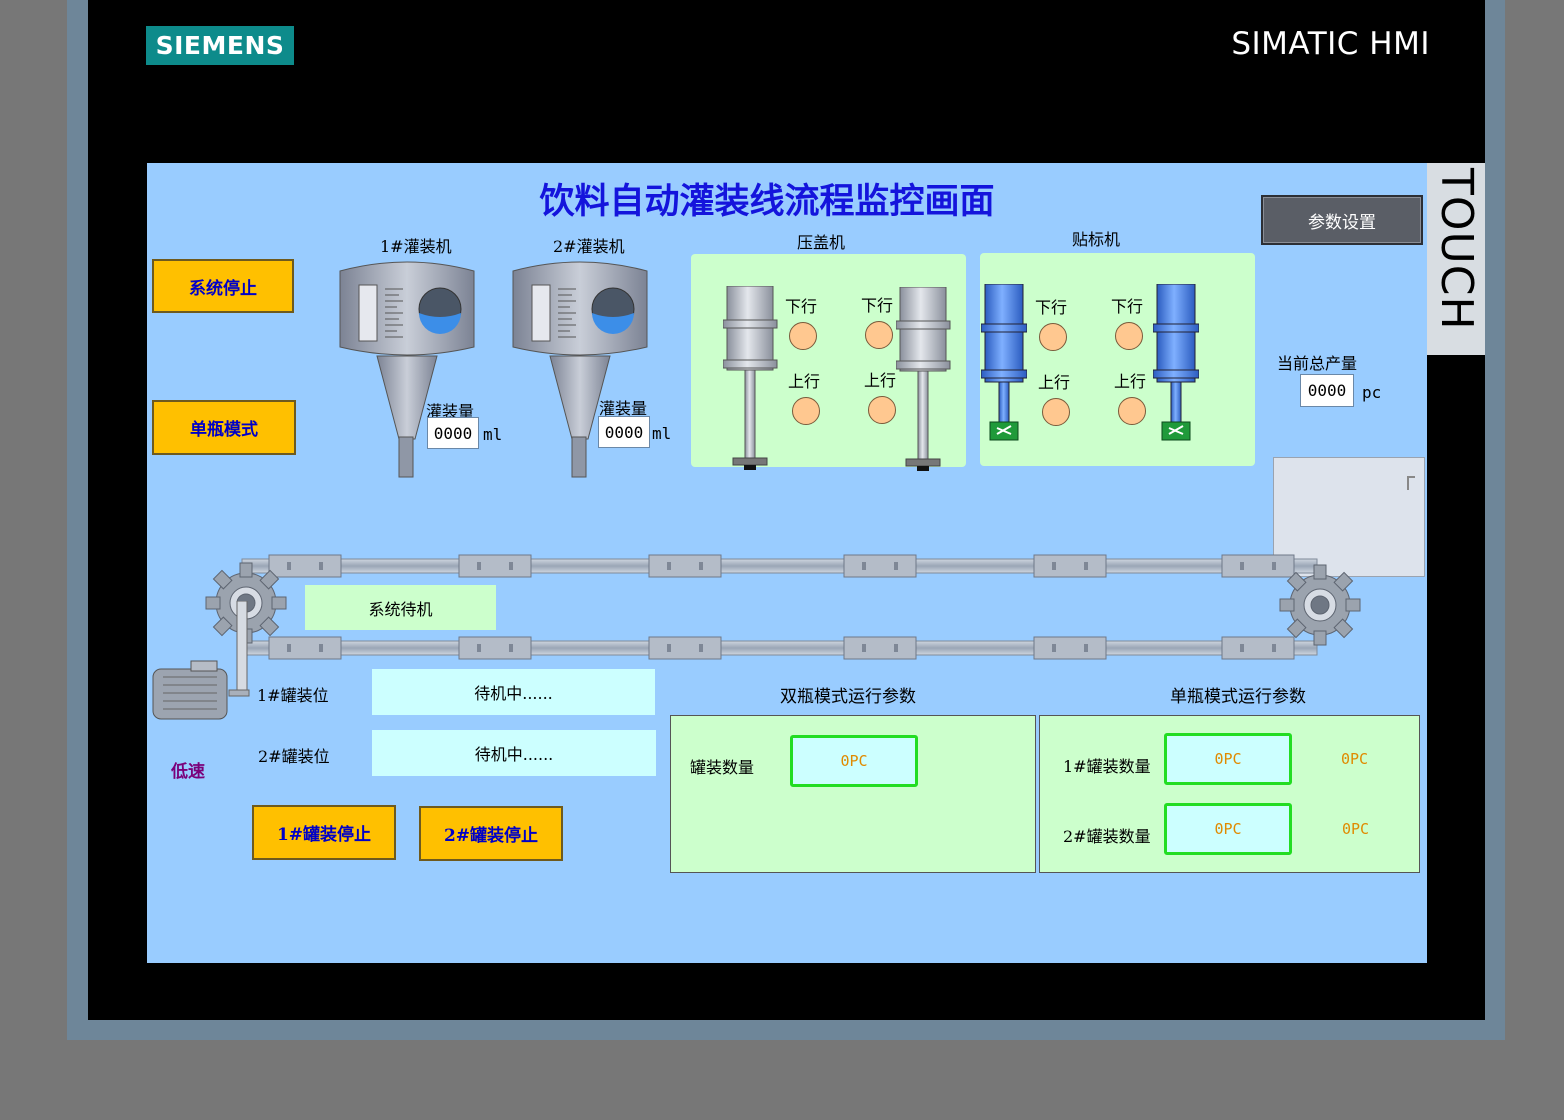 The image size is (1564, 1120). I want to click on dual-count-label: 罐装数量, so click(722, 767).